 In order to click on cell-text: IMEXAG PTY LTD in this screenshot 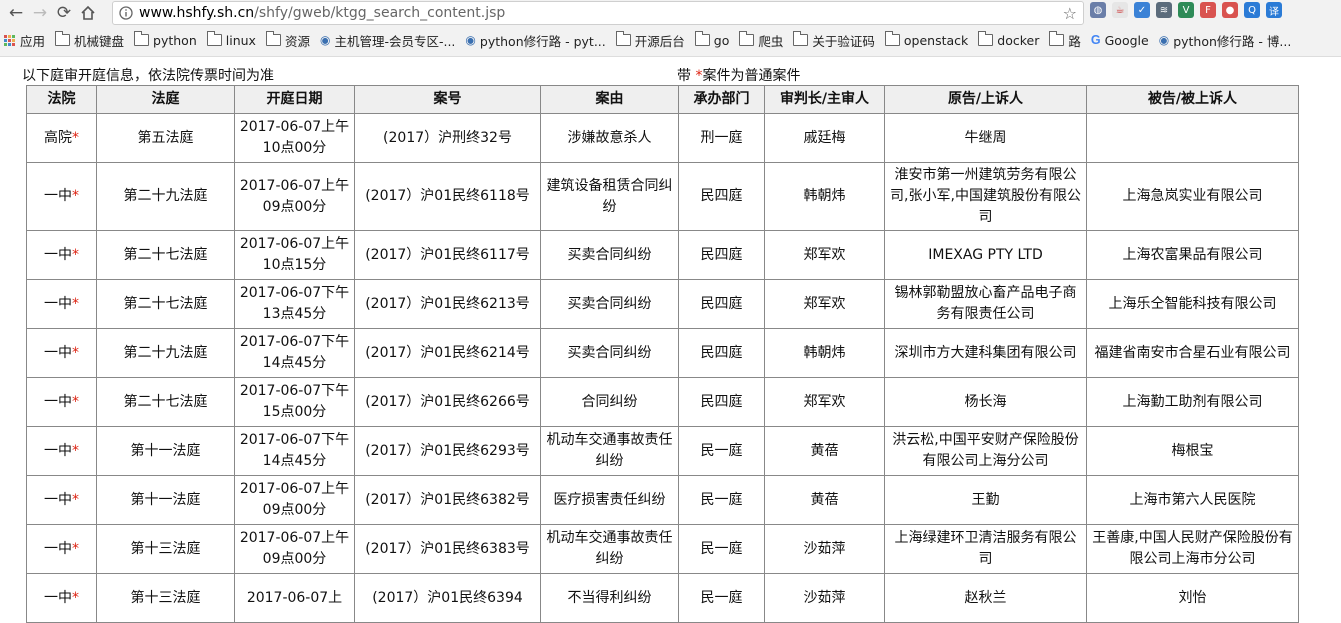, I will do `click(985, 254)`.